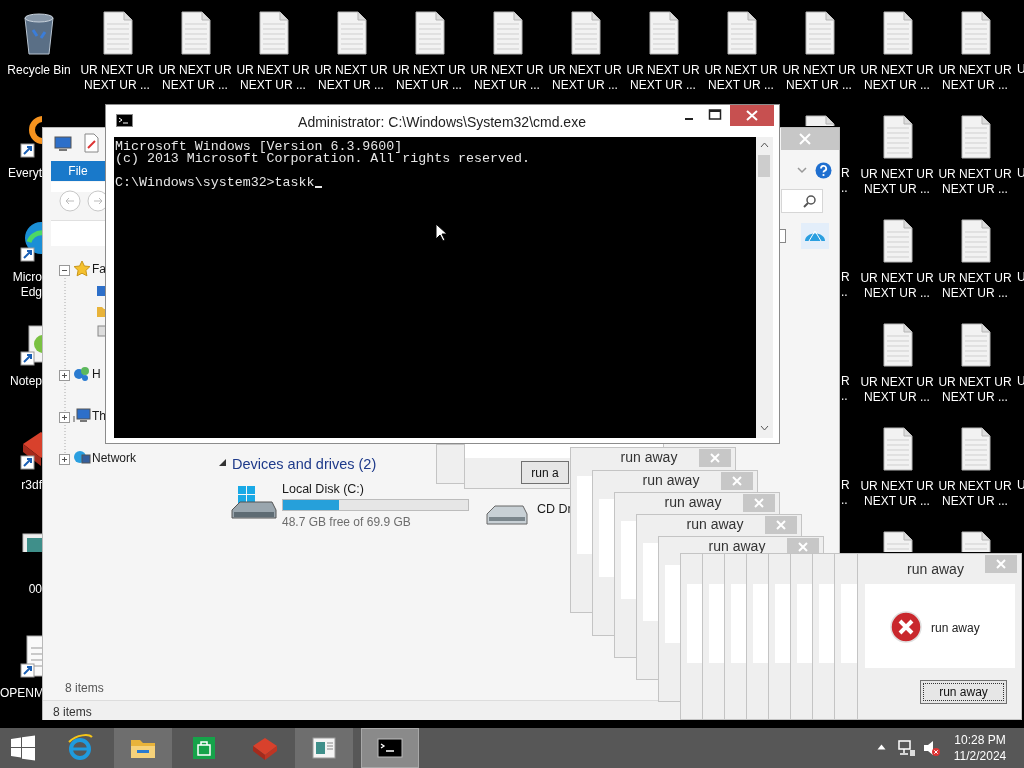 The image size is (1024, 768). What do you see at coordinates (304, 464) in the screenshot?
I see `section-header: Devices and drives (2)` at bounding box center [304, 464].